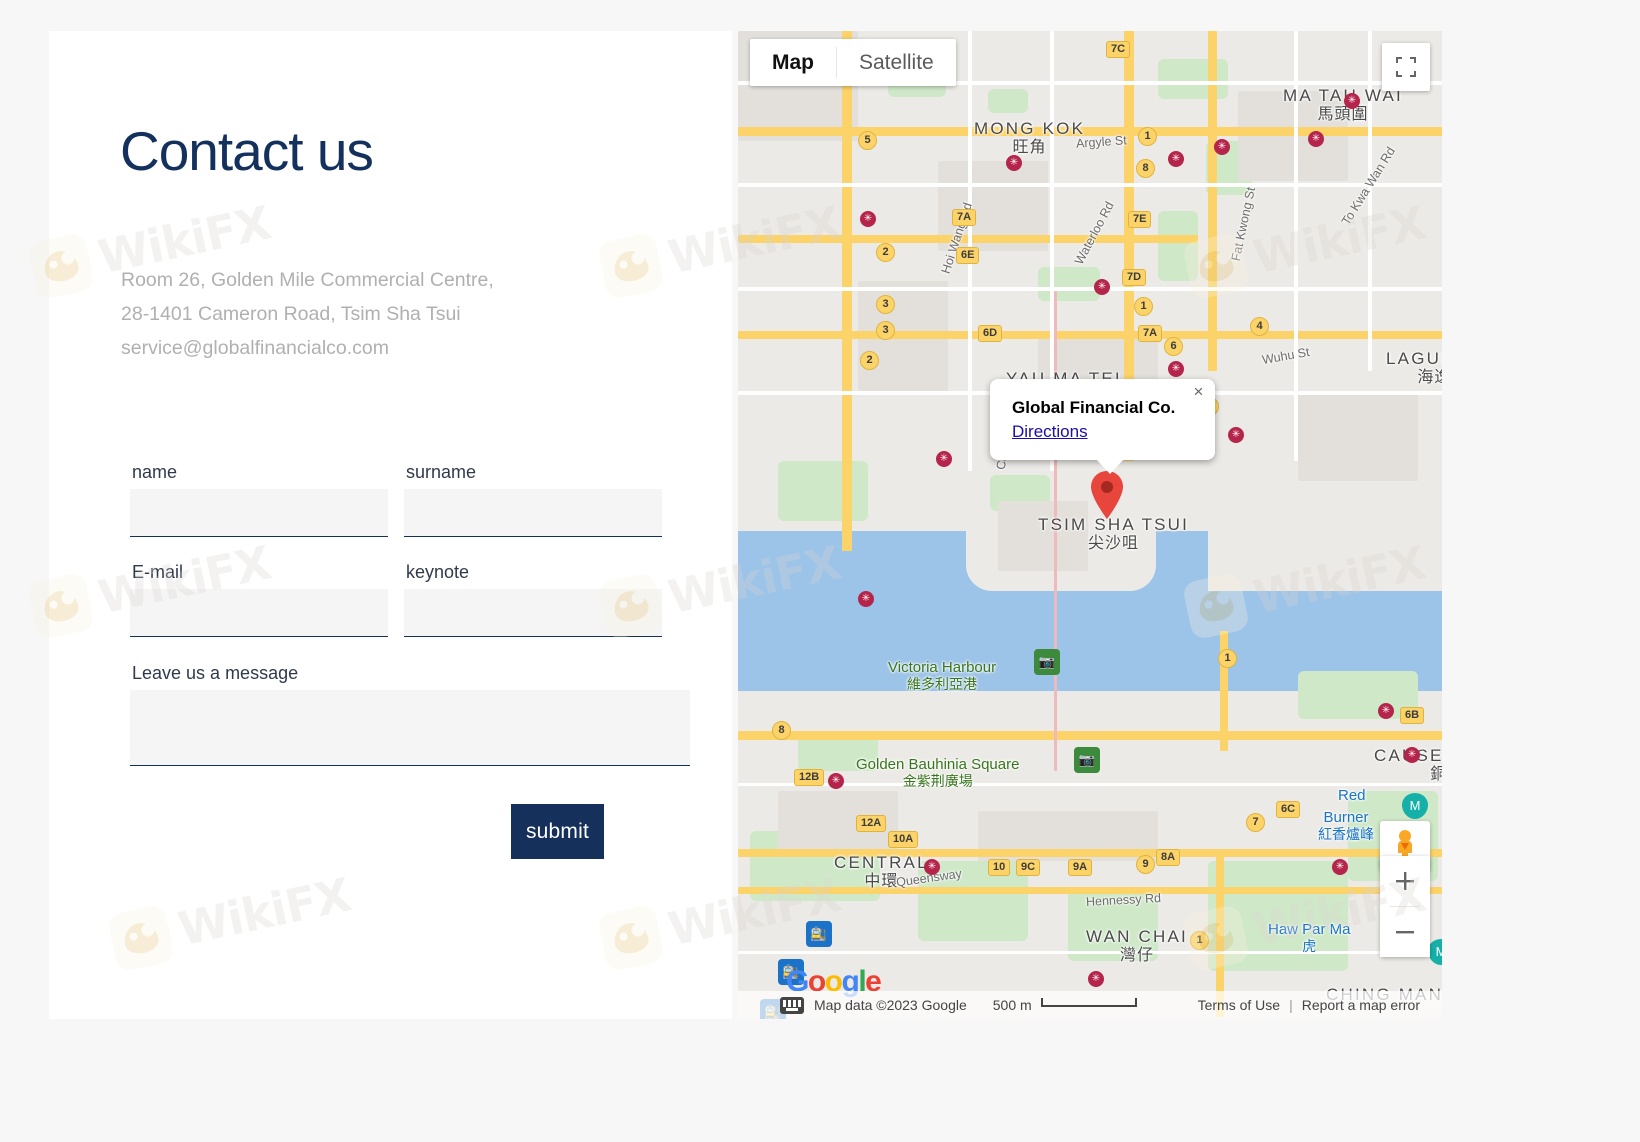  Describe the element at coordinates (1145, 864) in the screenshot. I see `map-road-shield: 9` at that location.